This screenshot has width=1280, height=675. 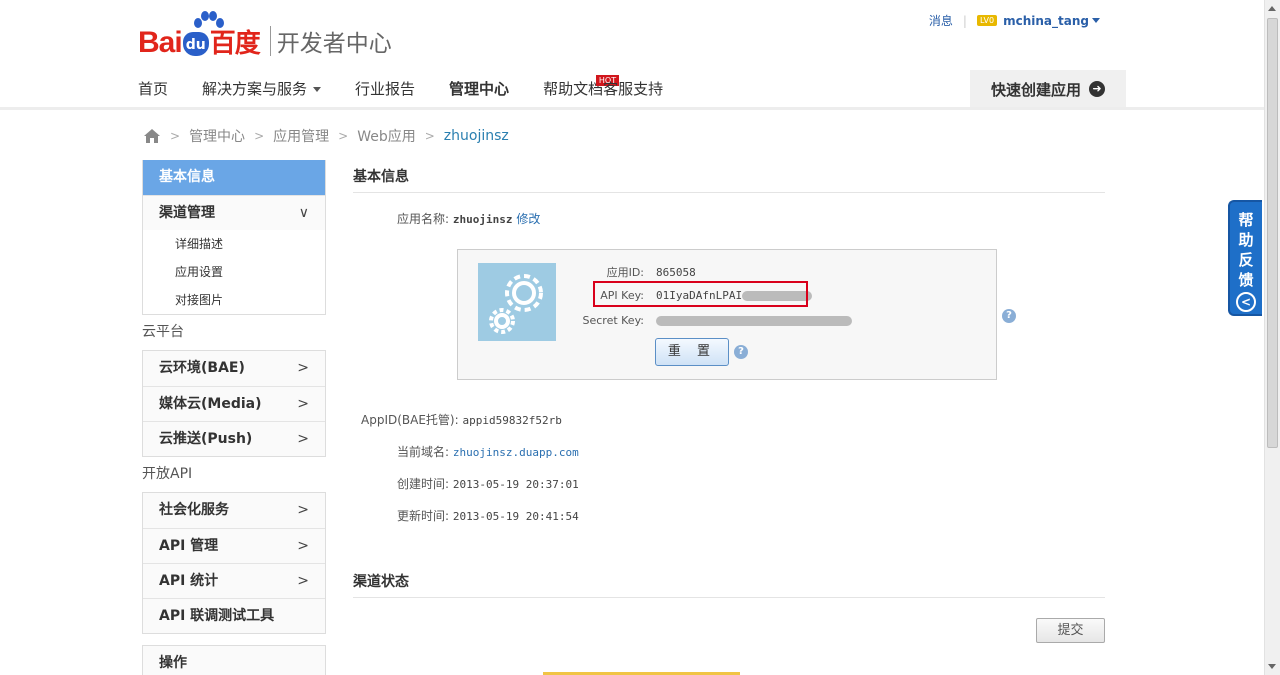 I want to click on nav-solutions-label: 解决方案与服务, so click(x=255, y=89).